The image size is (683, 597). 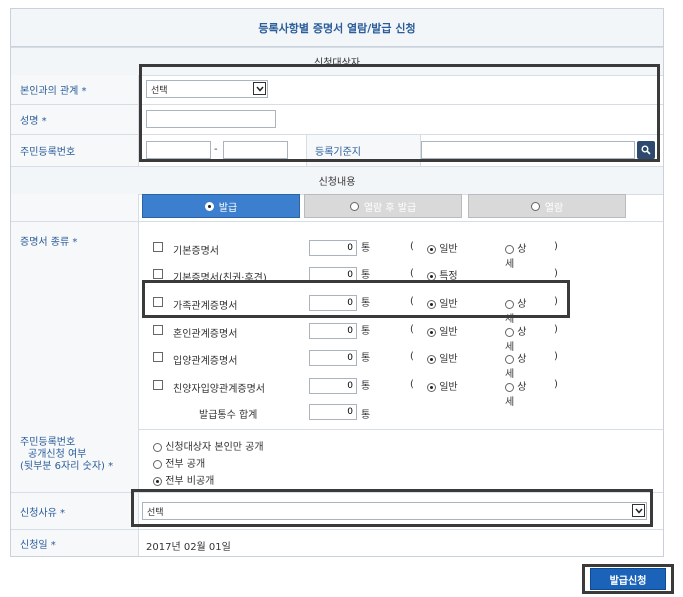 I want to click on tab-issue: 발급, so click(x=221, y=206).